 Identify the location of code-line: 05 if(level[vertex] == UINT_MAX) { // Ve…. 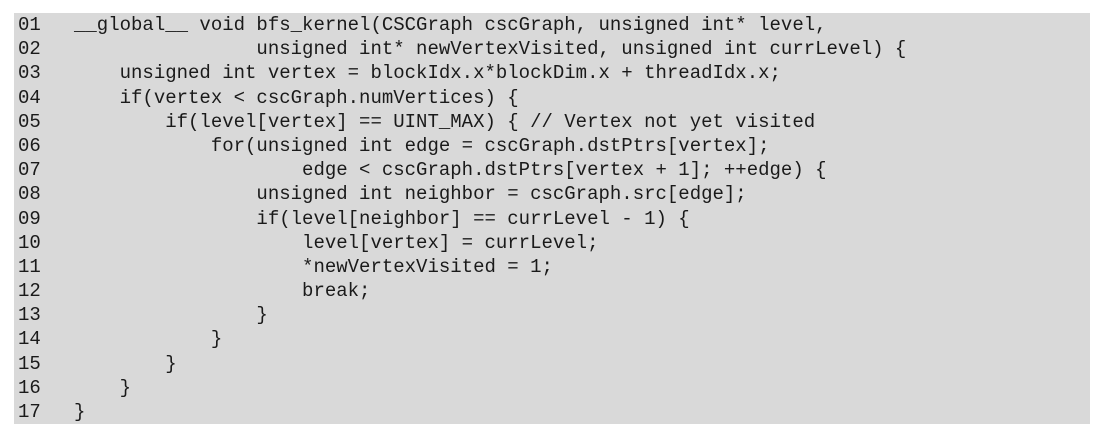
(552, 122).